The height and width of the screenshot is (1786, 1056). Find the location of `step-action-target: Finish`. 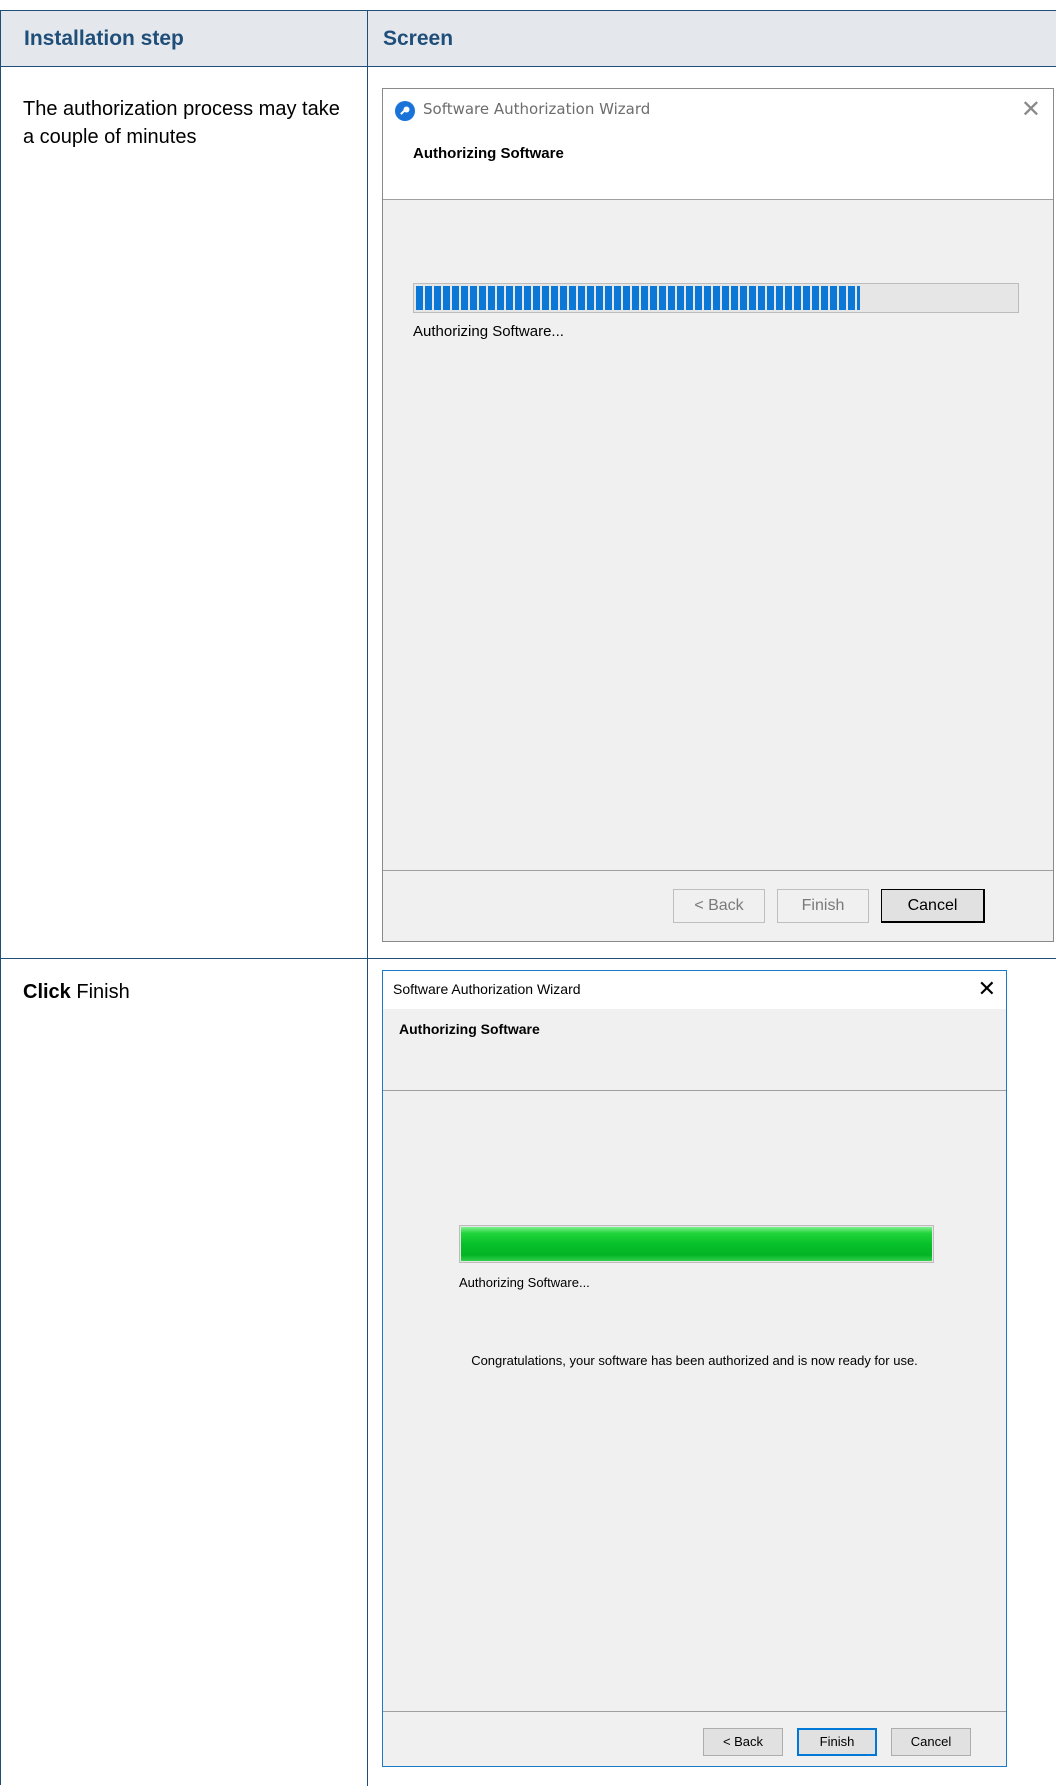

step-action-target: Finish is located at coordinates (103, 992).